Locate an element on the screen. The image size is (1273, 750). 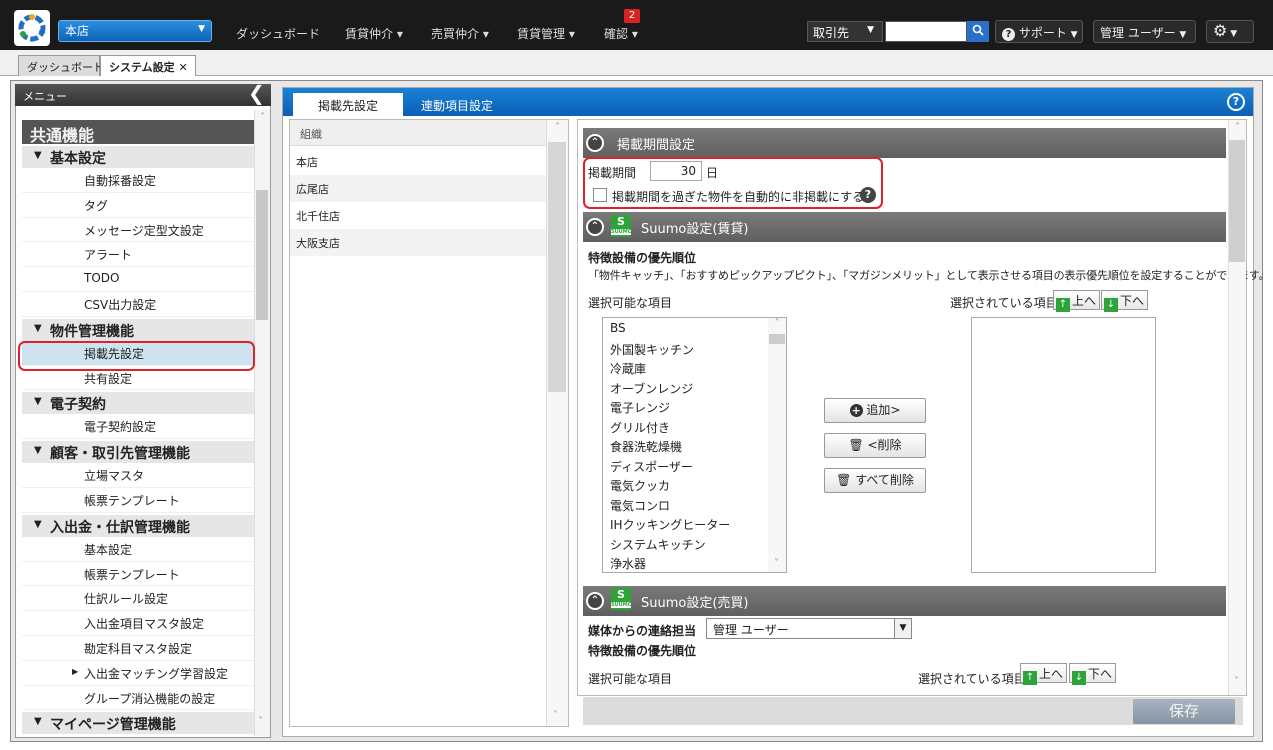
help-icon: ? is located at coordinates (1236, 102).